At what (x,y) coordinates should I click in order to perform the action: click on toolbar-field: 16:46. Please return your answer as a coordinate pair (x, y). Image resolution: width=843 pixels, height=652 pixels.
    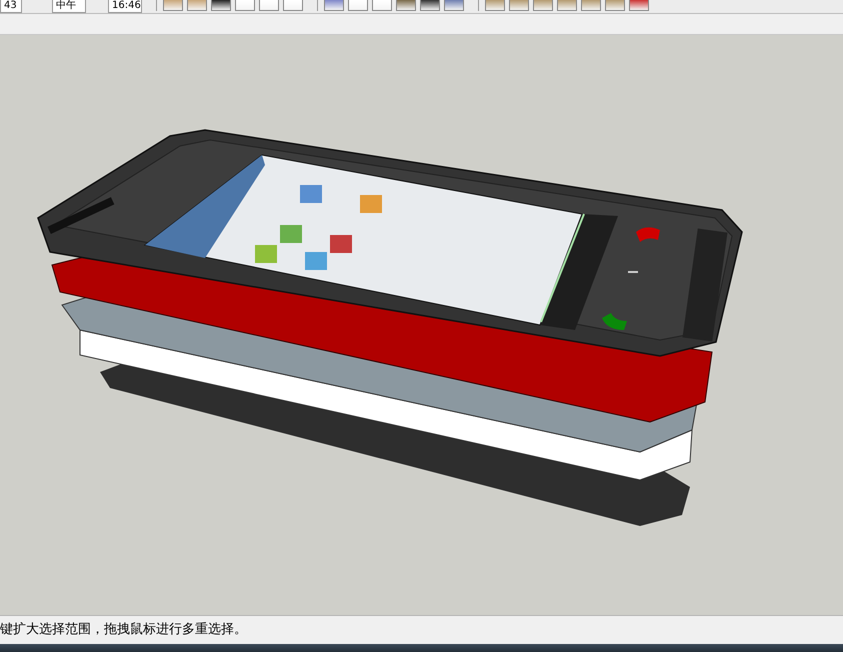
    Looking at the image, I should click on (125, 6).